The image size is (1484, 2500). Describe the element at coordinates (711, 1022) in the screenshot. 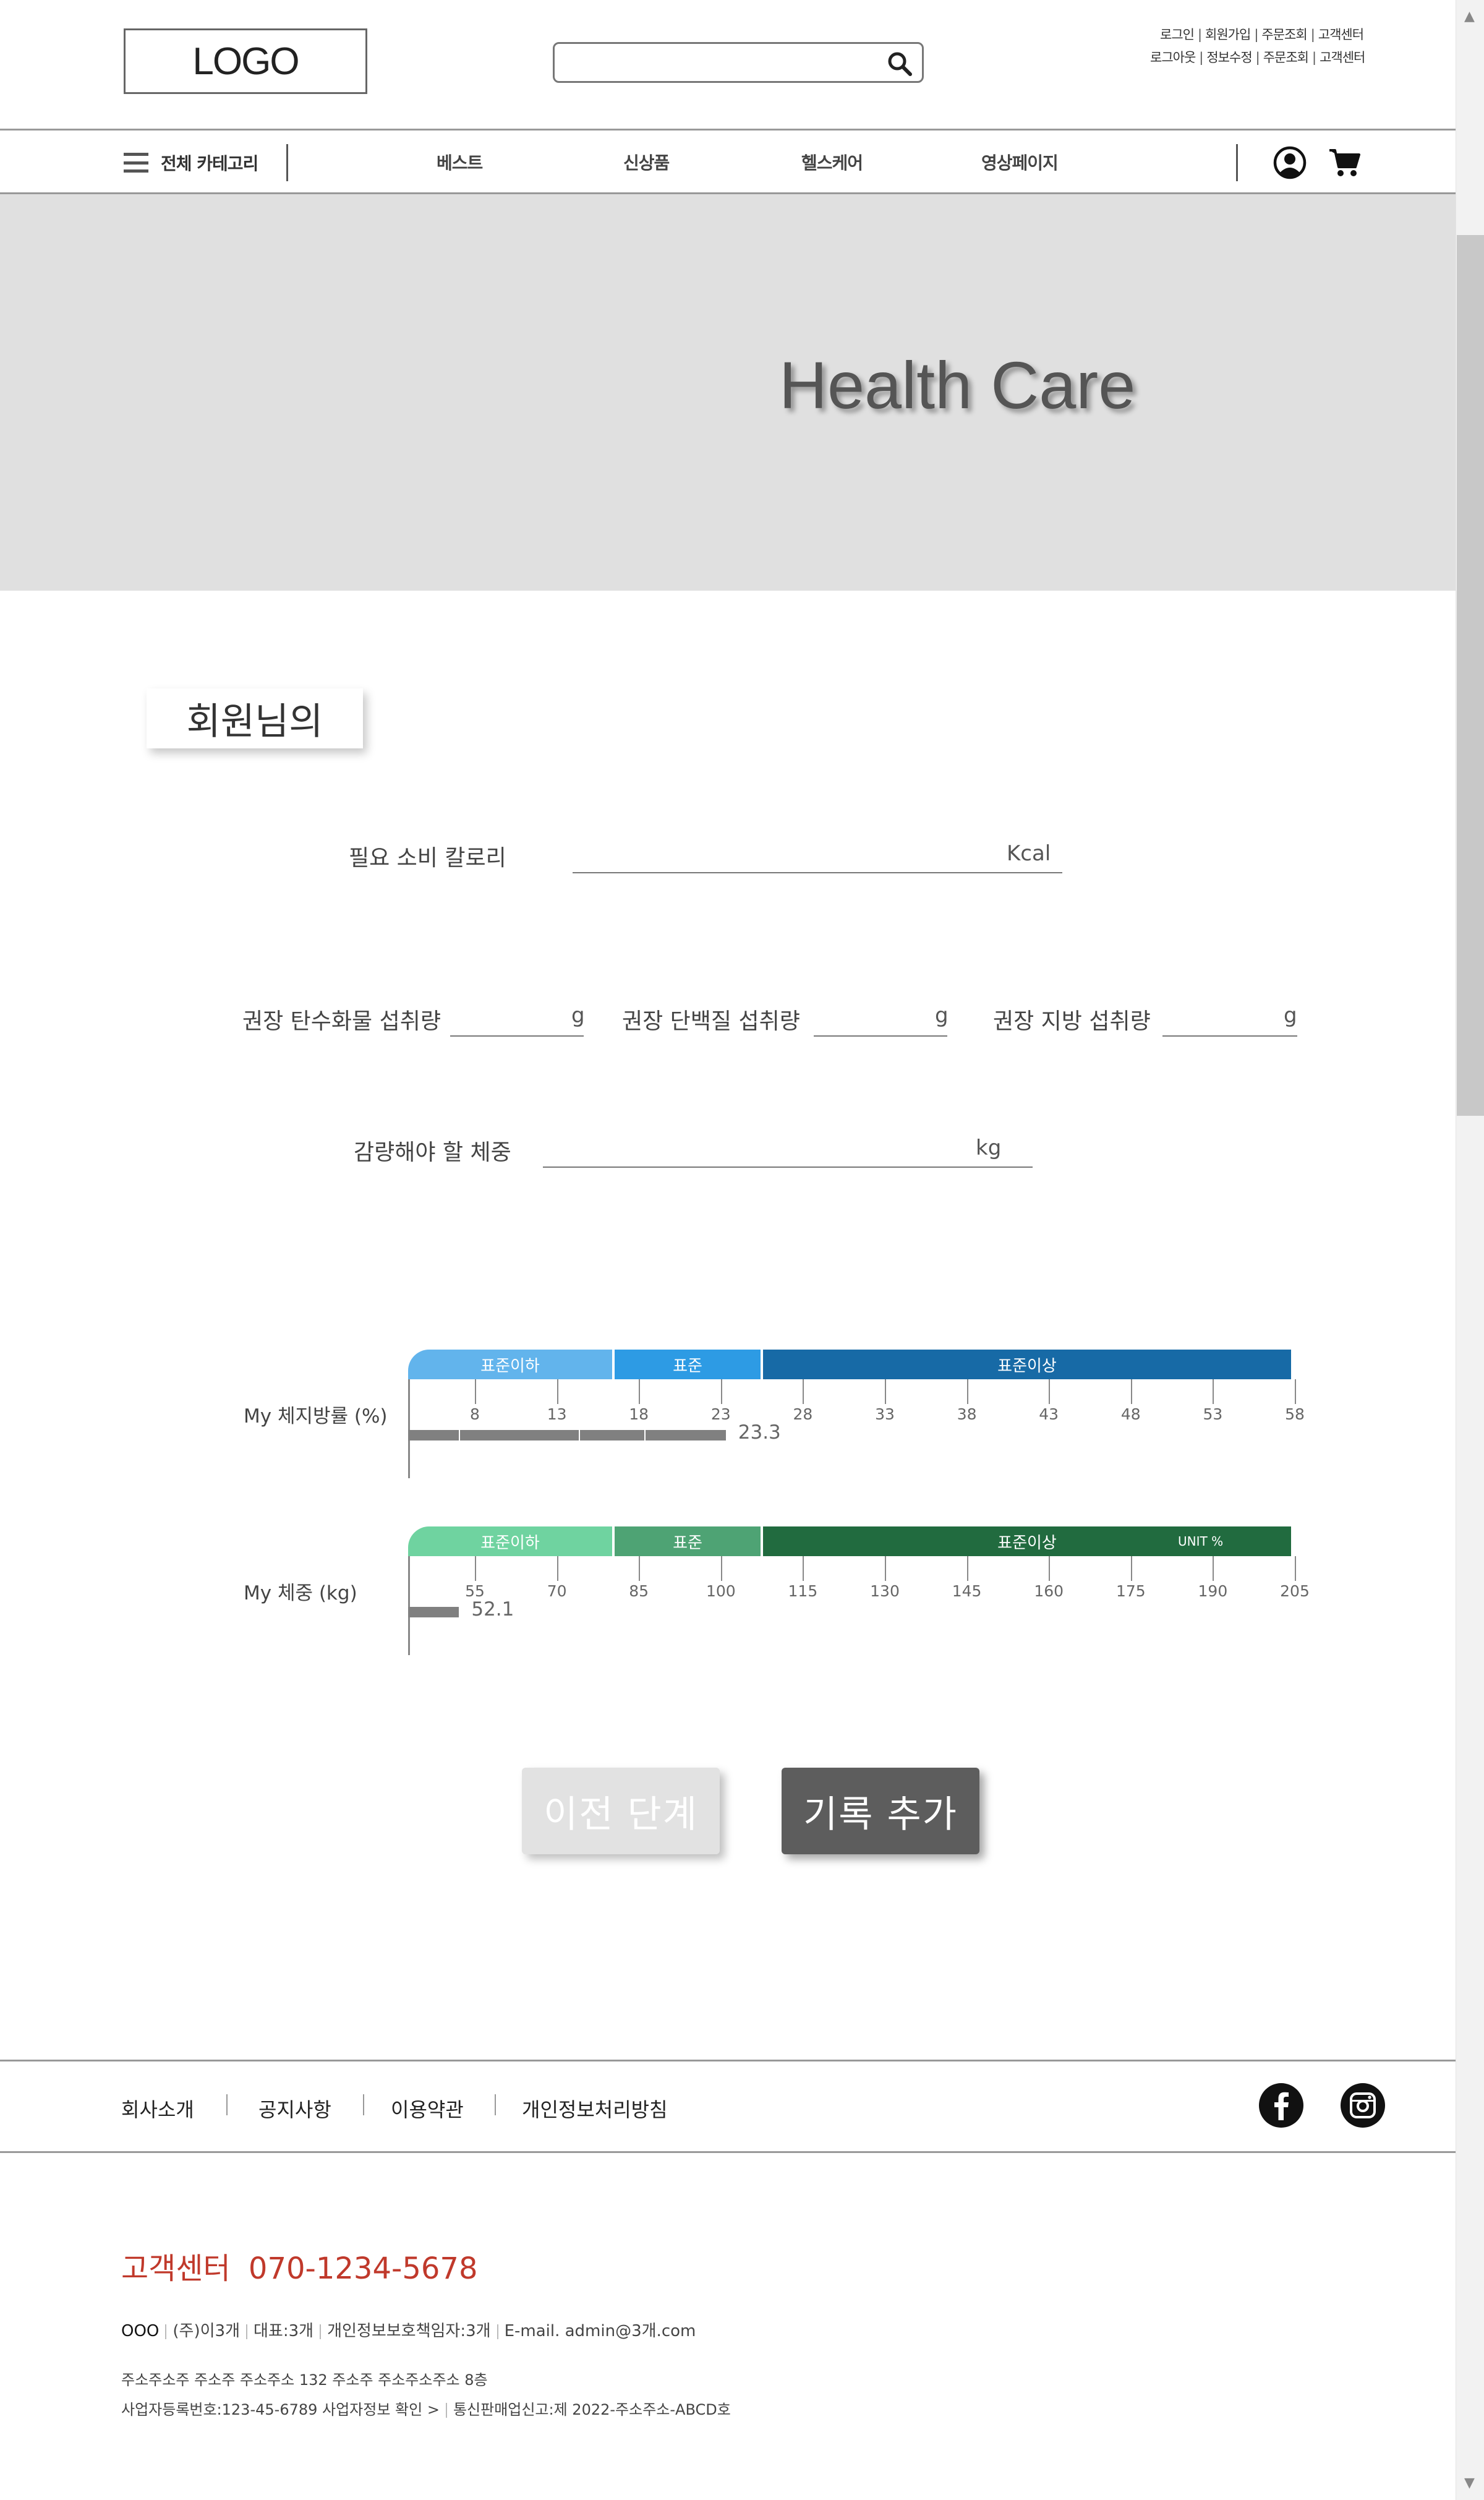

I see `protein-label: 권장 단백질 섭취량` at that location.